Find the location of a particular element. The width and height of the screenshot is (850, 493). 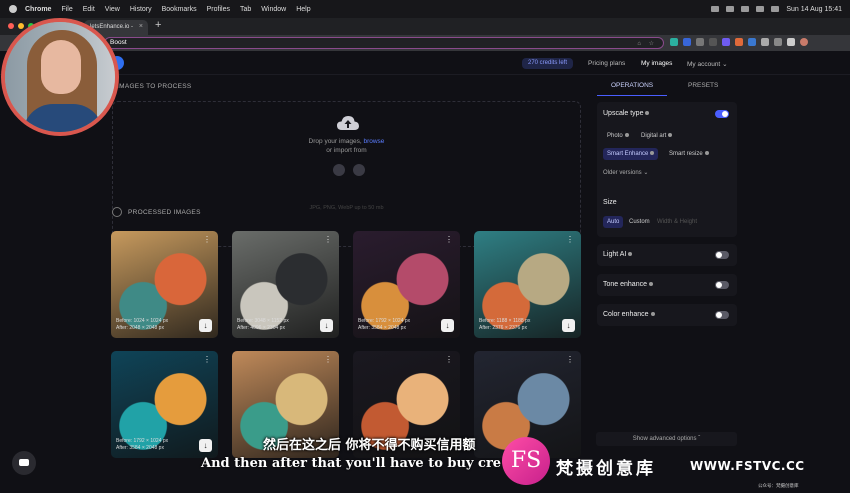

search-icon is located at coordinates (760, 9).